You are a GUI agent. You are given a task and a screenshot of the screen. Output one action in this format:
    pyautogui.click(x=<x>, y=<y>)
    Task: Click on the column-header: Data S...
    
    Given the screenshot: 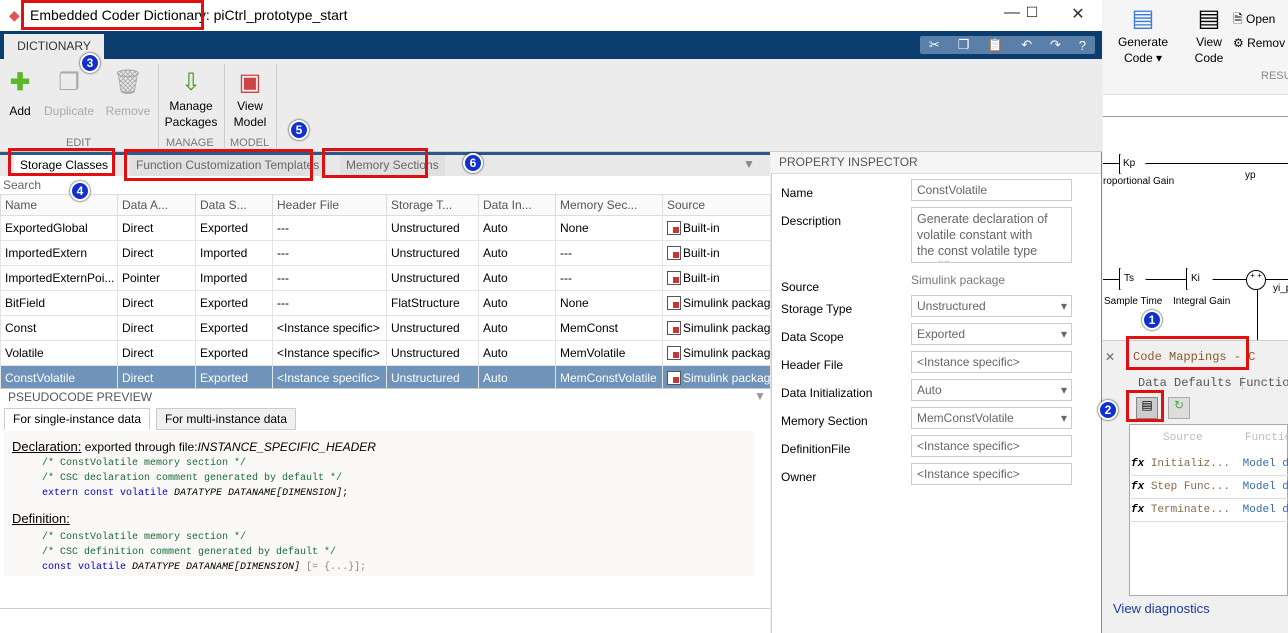 What is the action you would take?
    pyautogui.click(x=234, y=205)
    